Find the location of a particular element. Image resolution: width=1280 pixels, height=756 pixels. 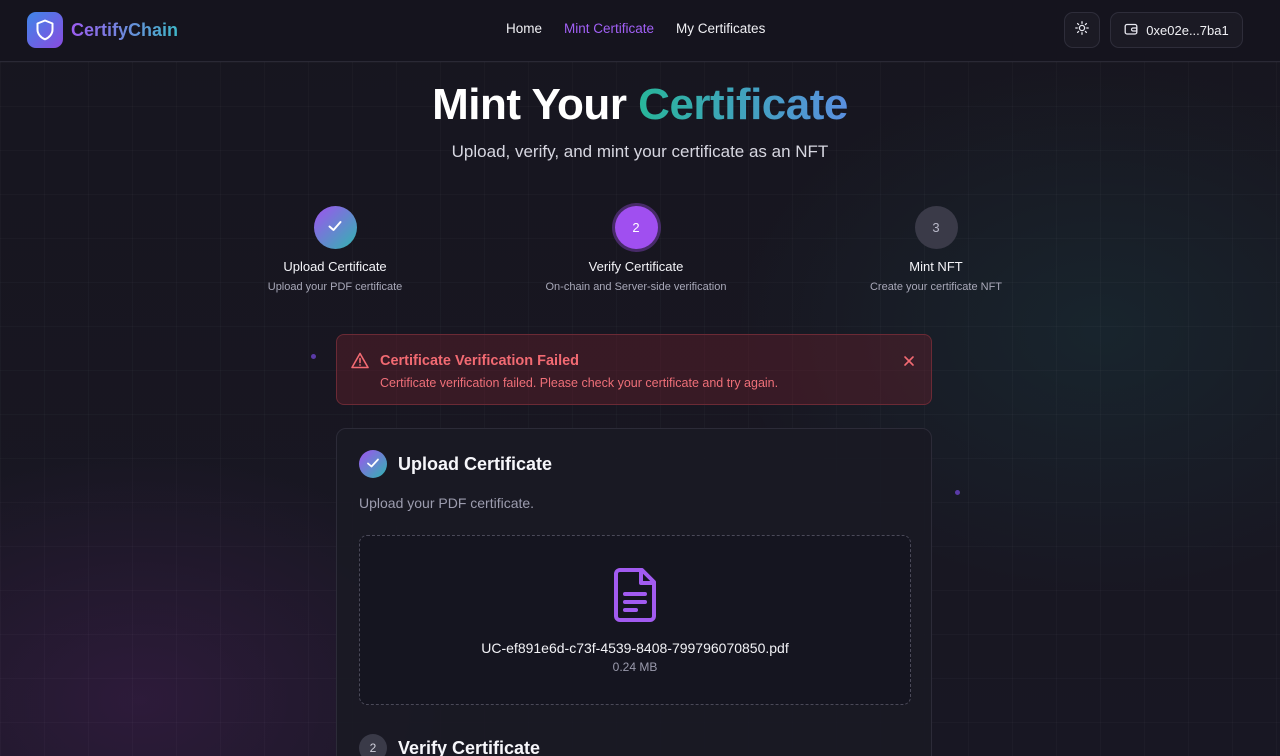

page-title-plain: Mint Your is located at coordinates (529, 104).